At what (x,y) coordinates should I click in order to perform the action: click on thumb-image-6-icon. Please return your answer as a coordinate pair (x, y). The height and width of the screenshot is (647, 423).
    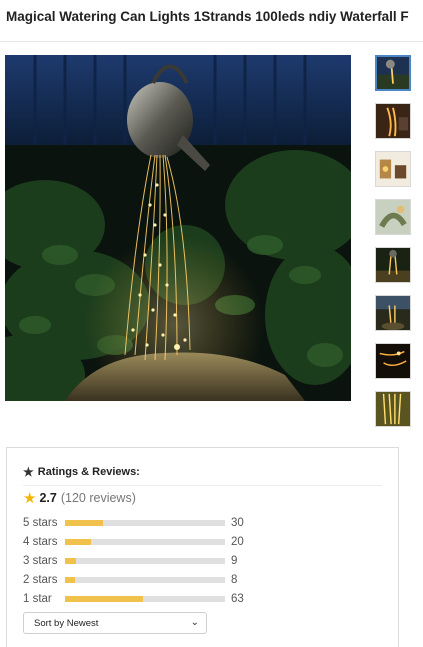
    Looking at the image, I should click on (393, 313).